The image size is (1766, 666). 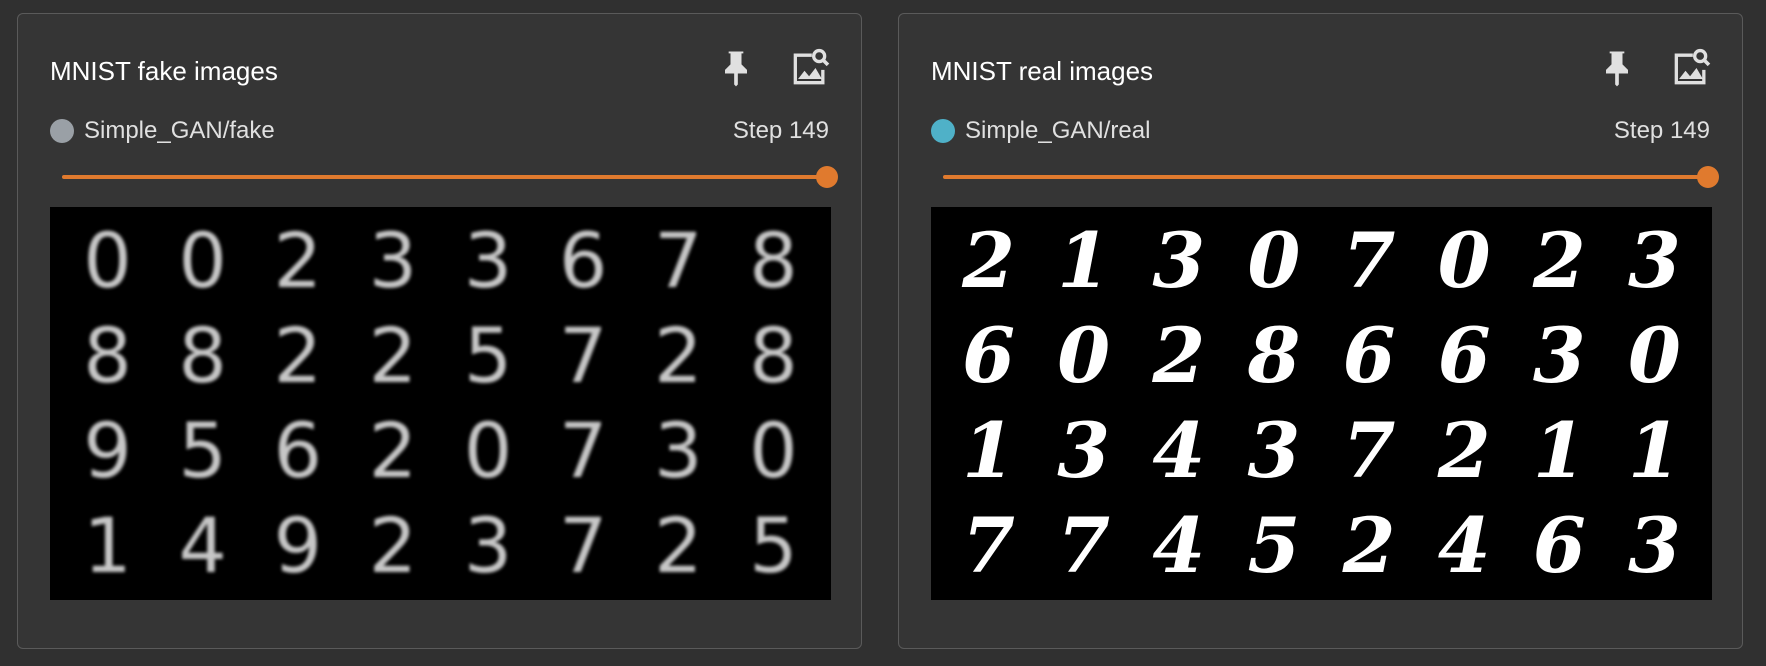 I want to click on run-info-row: Simple_GAN/real Step 149, so click(x=1320, y=131).